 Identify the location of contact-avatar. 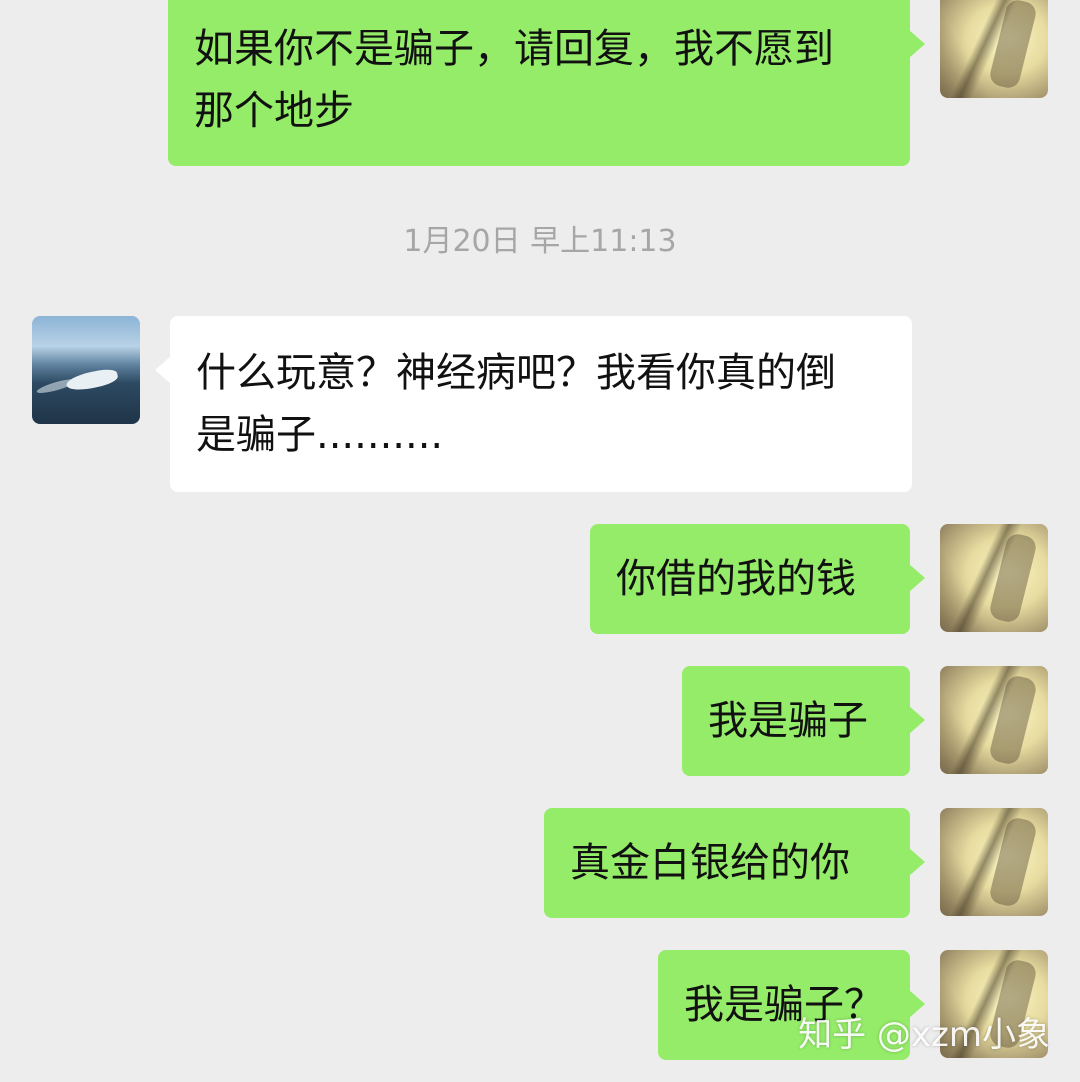
(86, 370).